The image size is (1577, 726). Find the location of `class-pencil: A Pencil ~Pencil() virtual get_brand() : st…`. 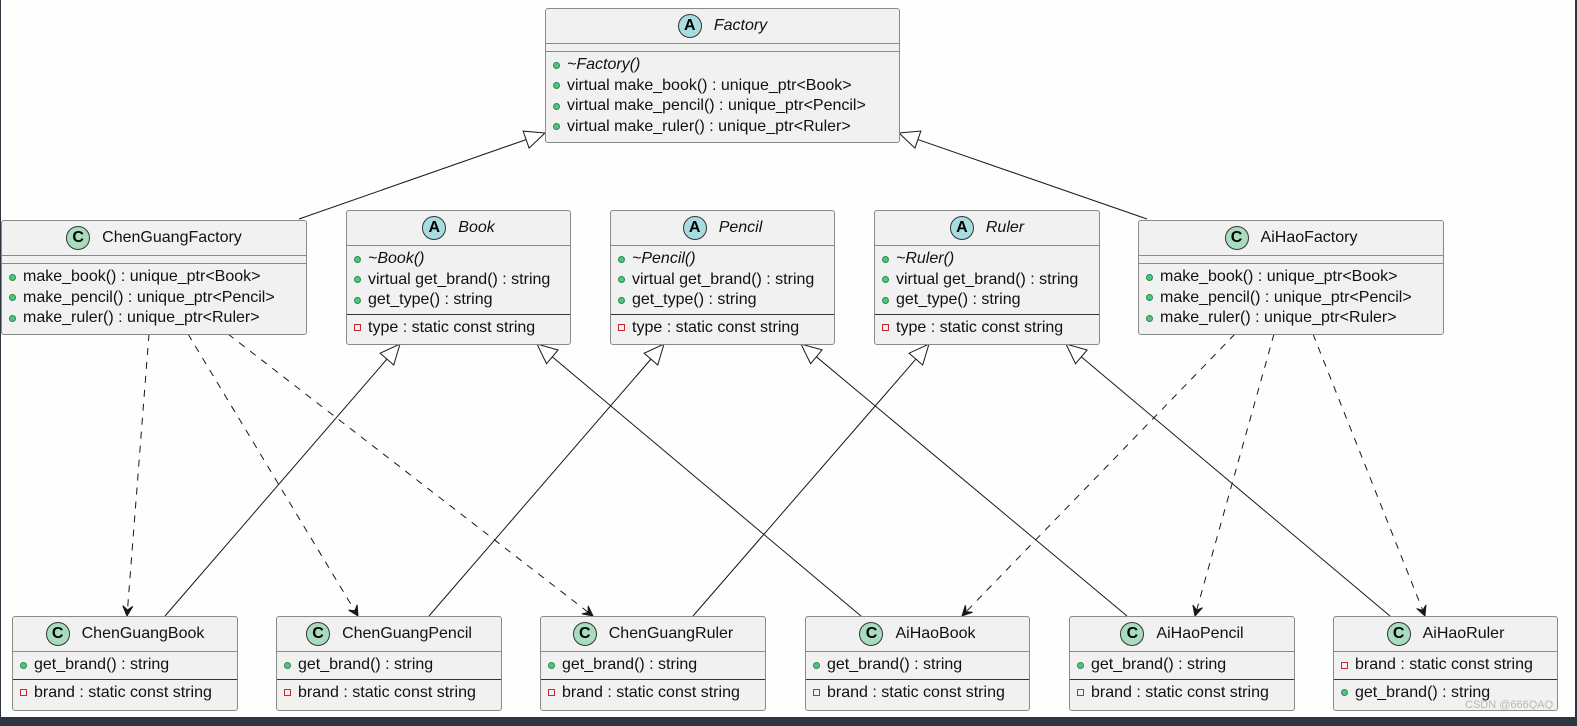

class-pencil: A Pencil ~Pencil() virtual get_brand() : st… is located at coordinates (722, 277).